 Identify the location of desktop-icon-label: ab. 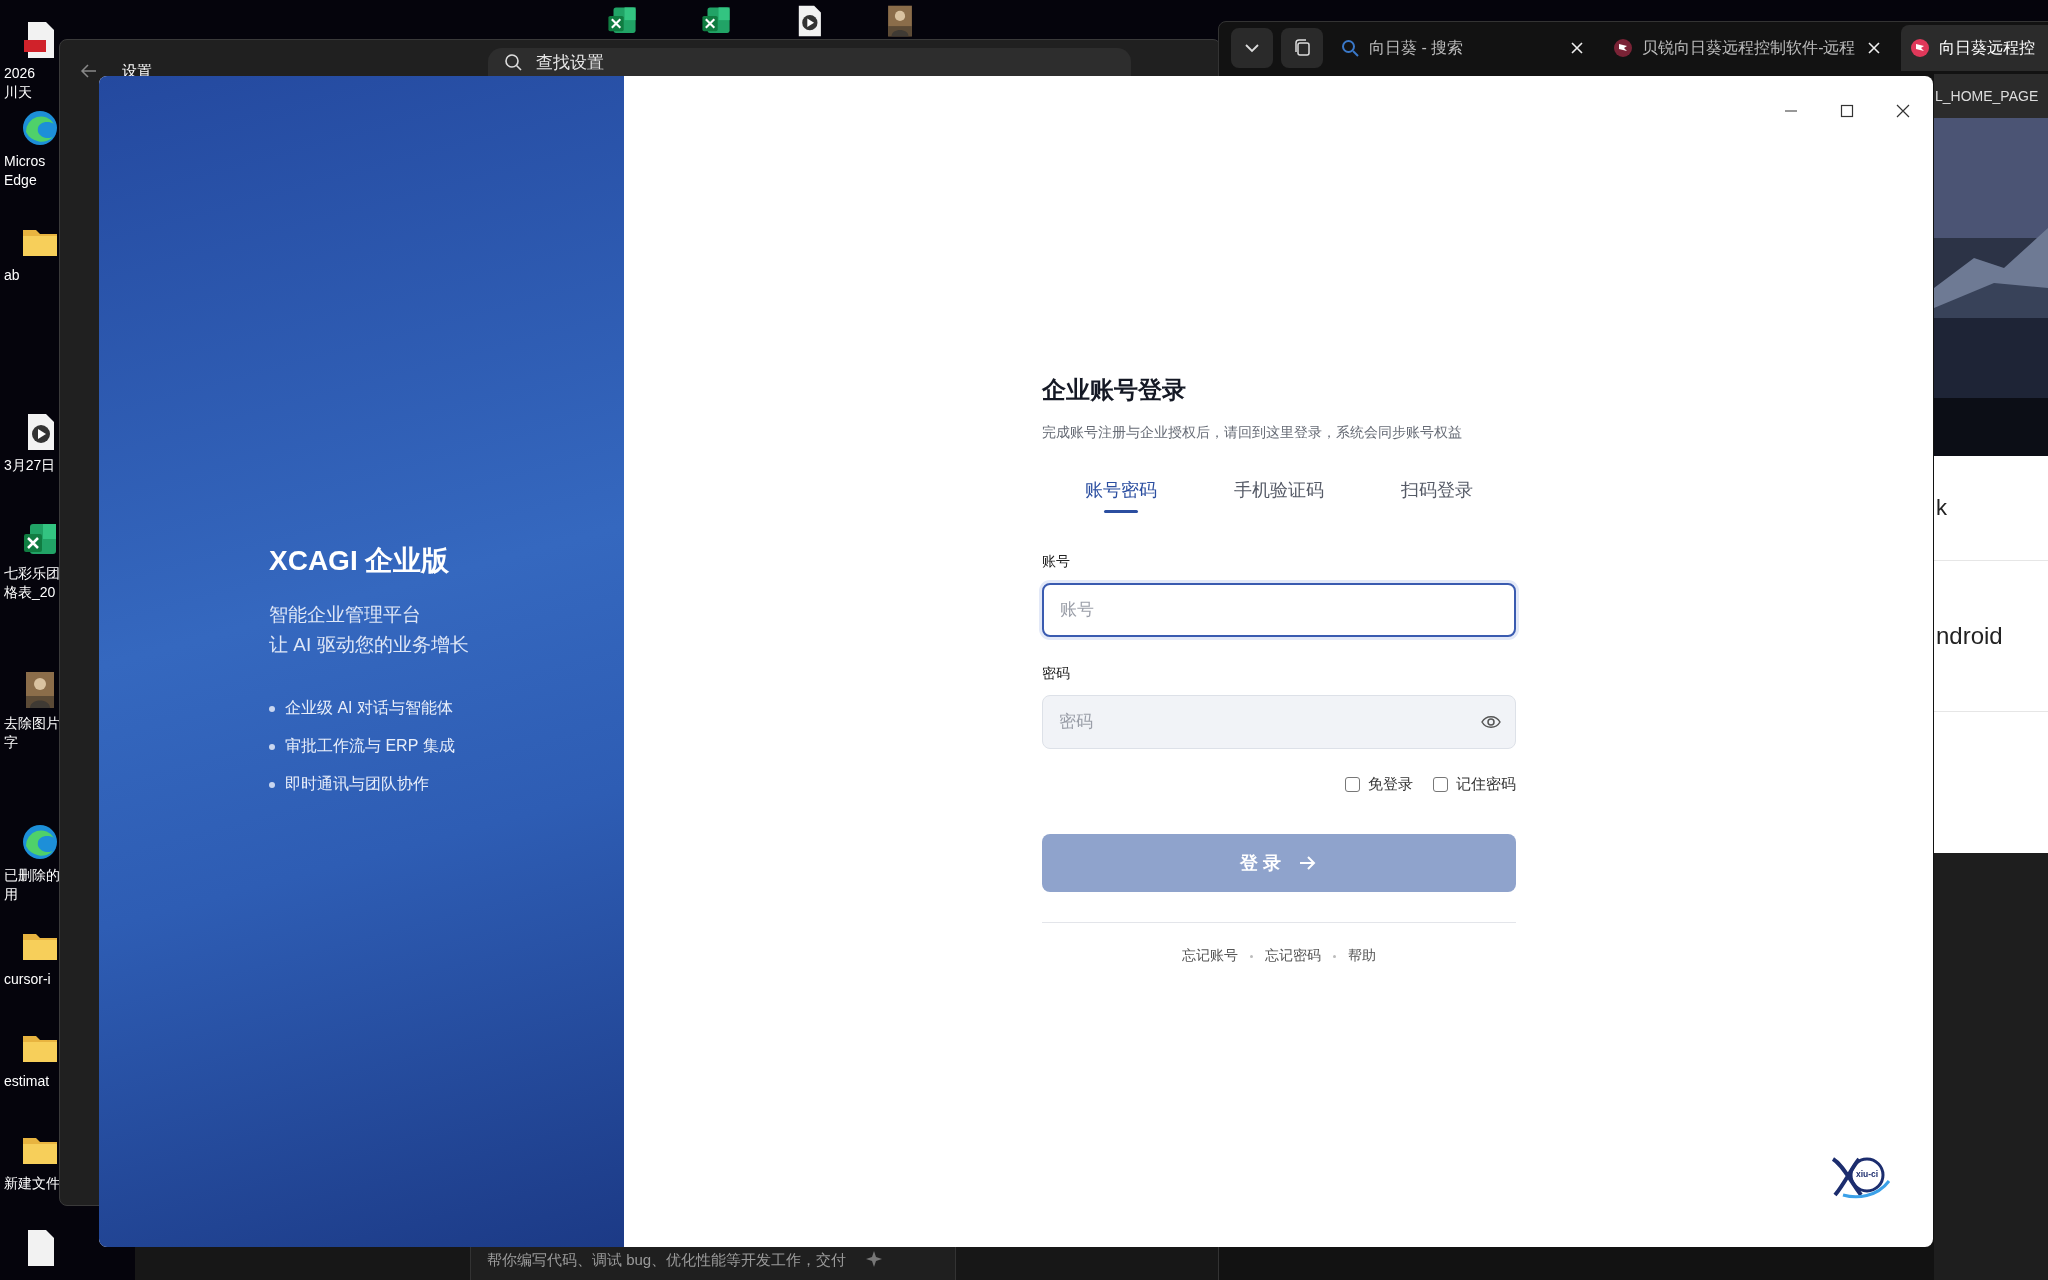
(12, 275).